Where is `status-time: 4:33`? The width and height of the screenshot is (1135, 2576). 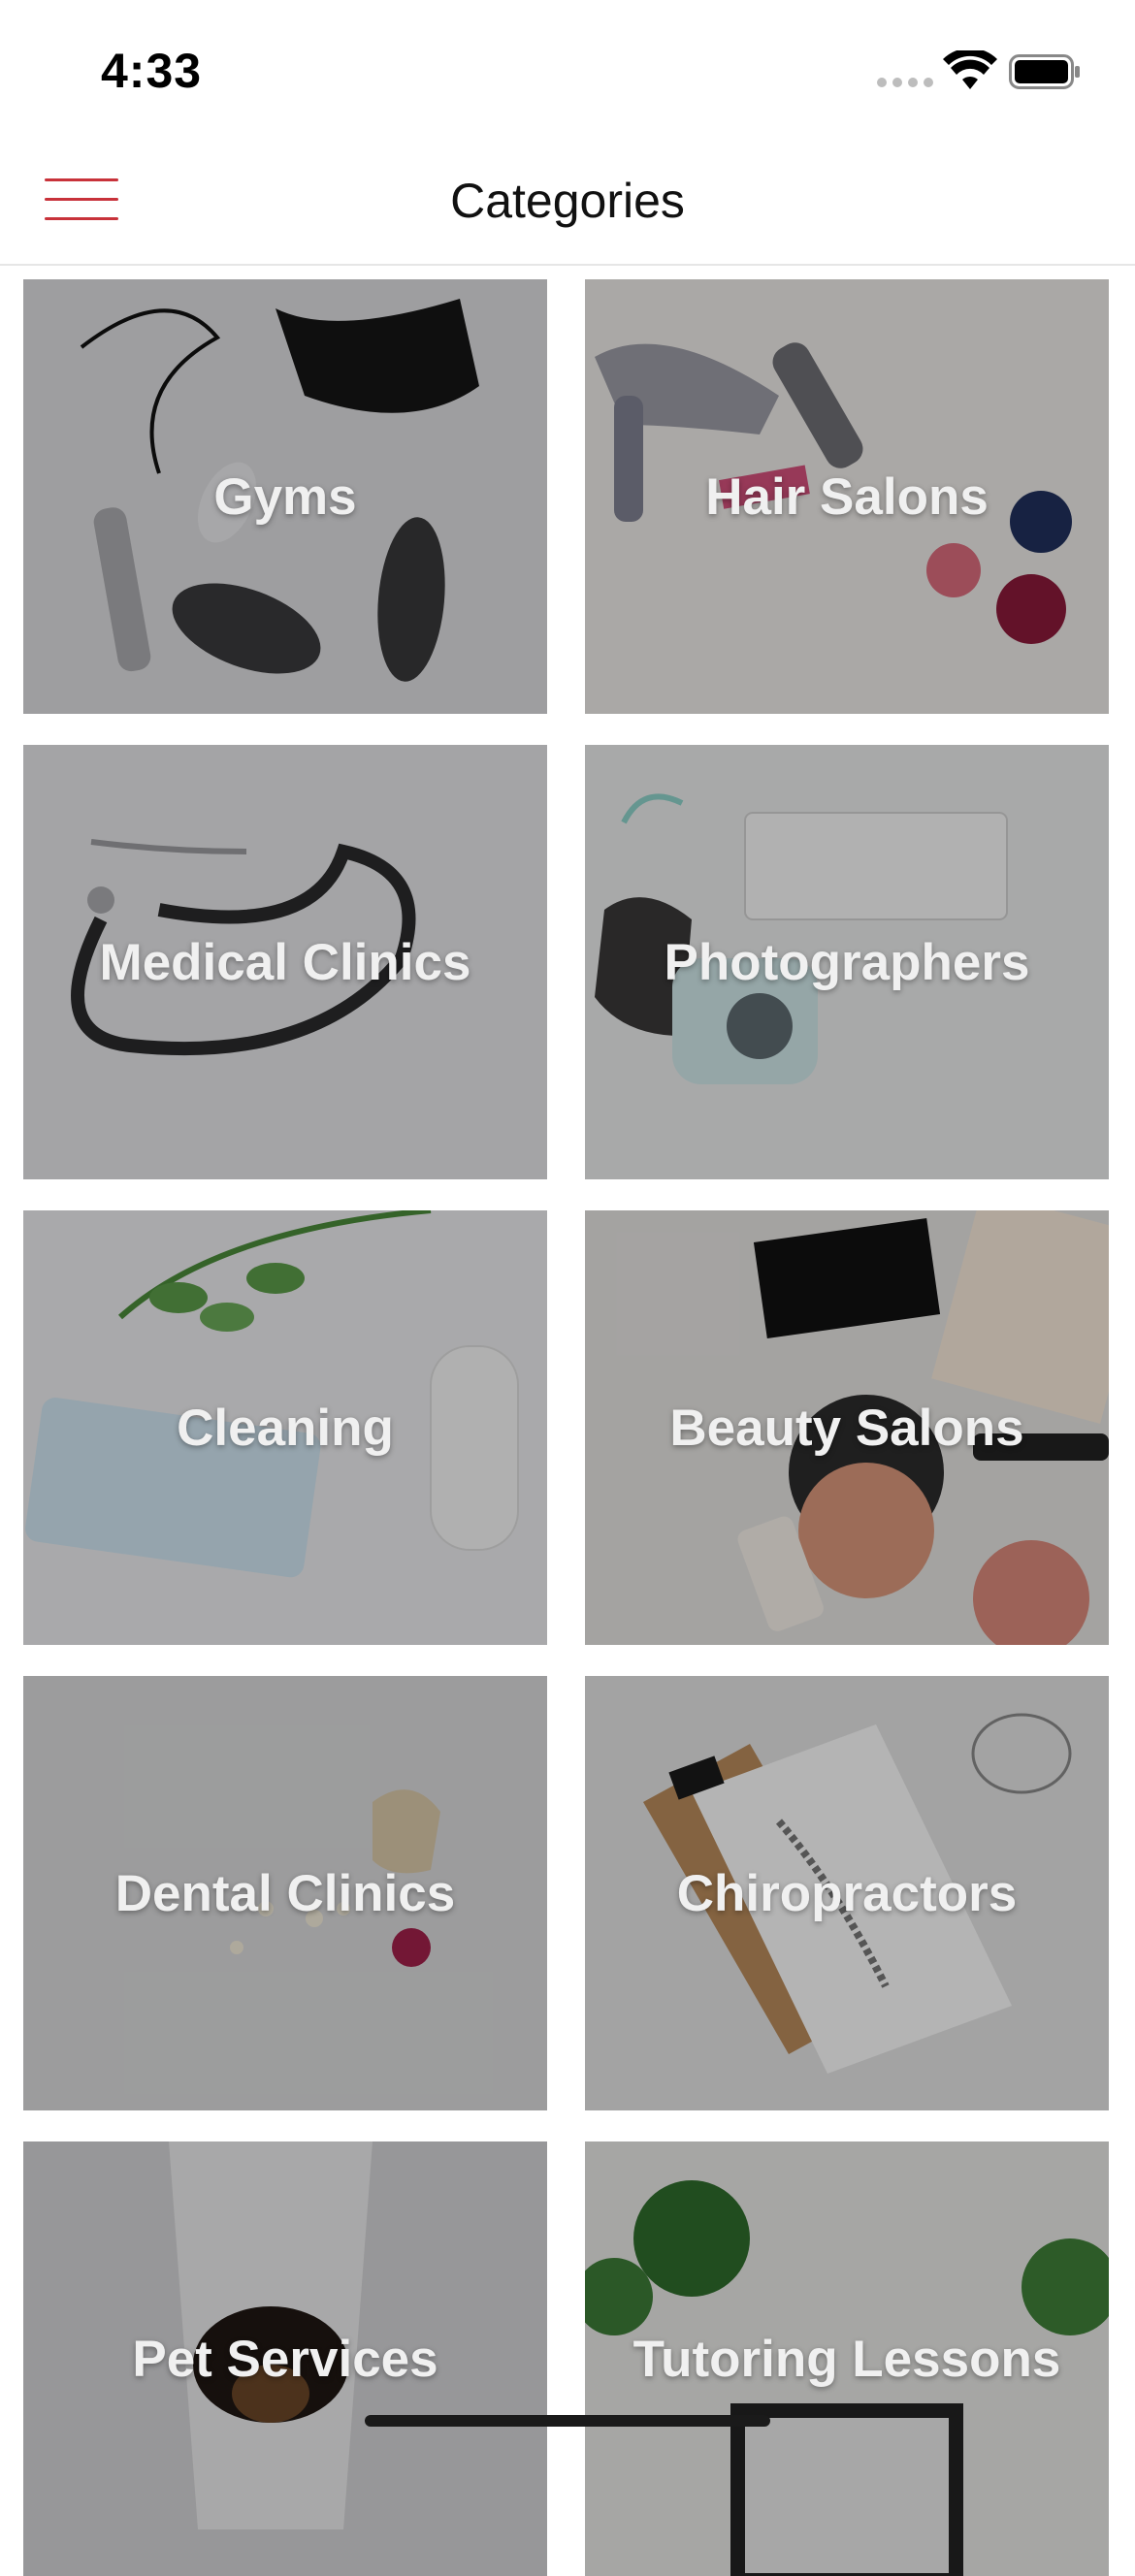
status-time: 4:33 is located at coordinates (152, 71).